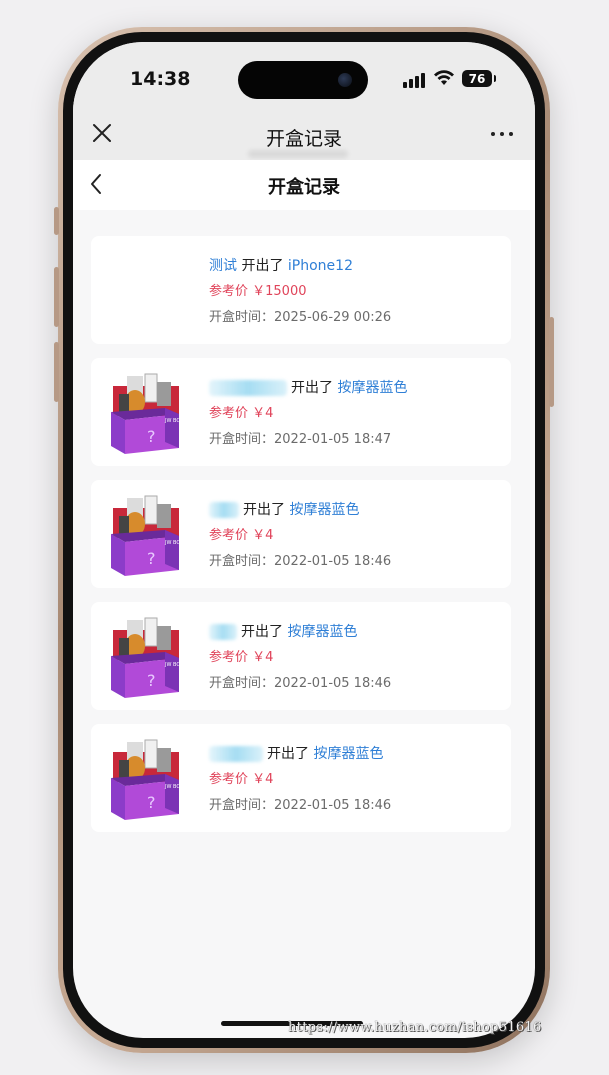 This screenshot has width=609, height=1075. I want to click on more-icon, so click(504, 134).